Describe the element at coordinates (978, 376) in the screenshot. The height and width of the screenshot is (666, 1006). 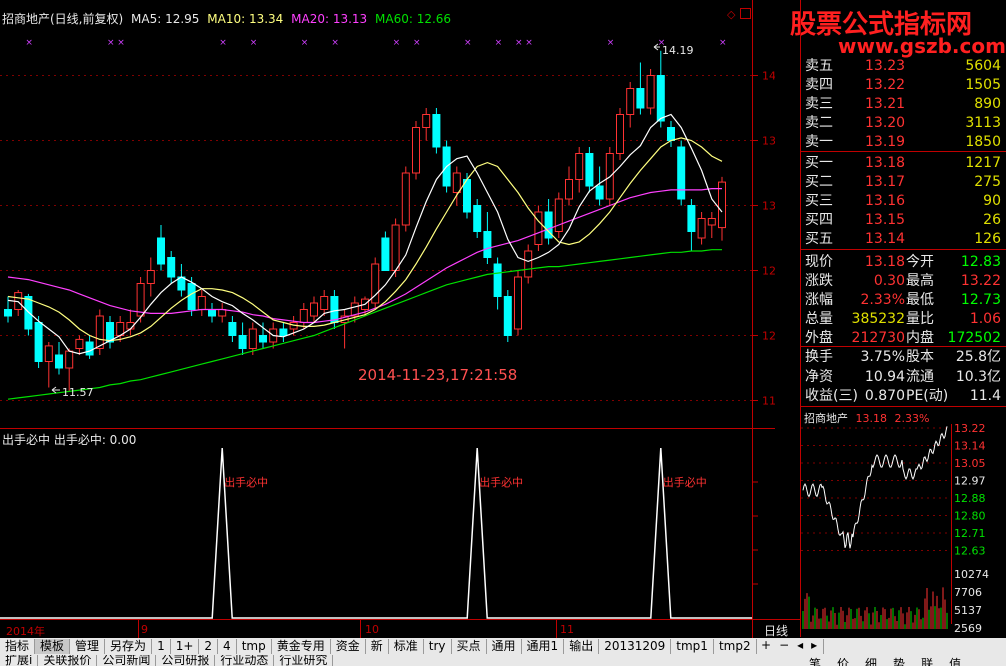
I see `quote-value: 10.3亿` at that location.